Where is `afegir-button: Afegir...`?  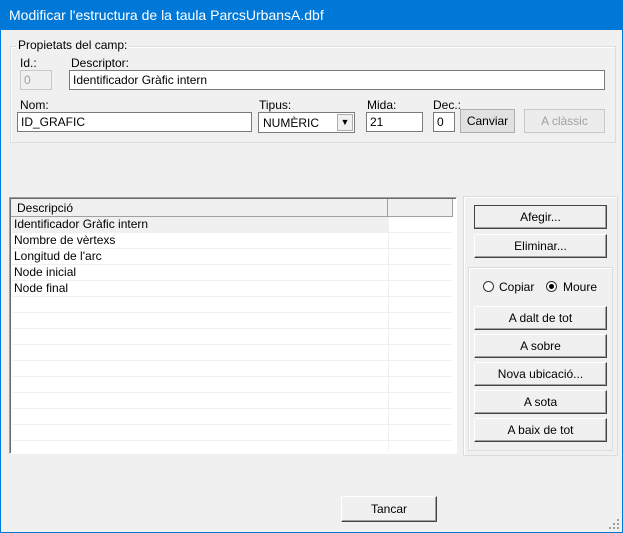 afegir-button: Afegir... is located at coordinates (540, 217).